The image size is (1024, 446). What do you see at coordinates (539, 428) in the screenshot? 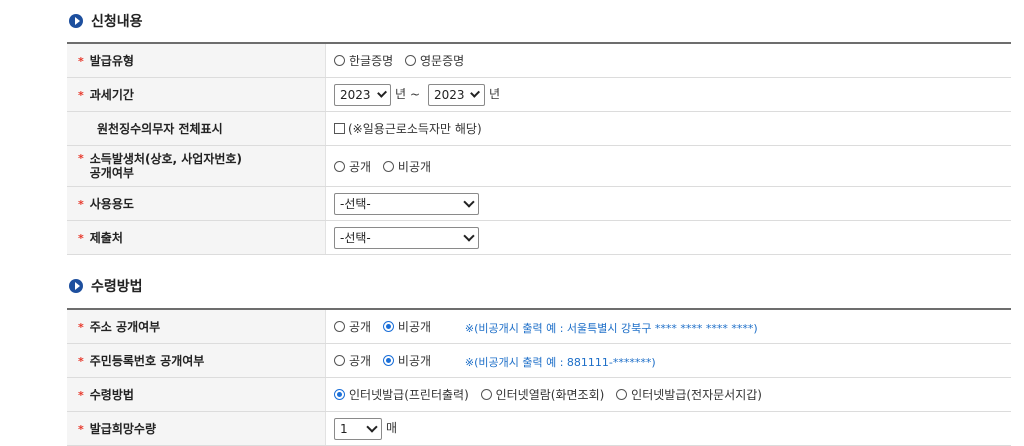
I see `table-row: * 발급희망수량 1 매` at bounding box center [539, 428].